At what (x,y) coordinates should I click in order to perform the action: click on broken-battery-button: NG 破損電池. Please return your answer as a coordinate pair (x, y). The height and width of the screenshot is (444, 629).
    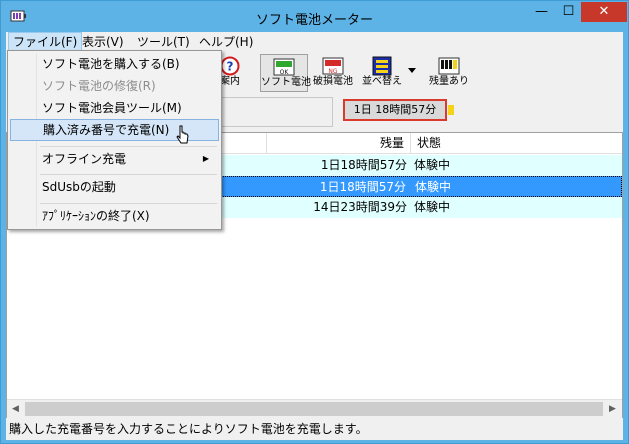
    Looking at the image, I should click on (333, 73).